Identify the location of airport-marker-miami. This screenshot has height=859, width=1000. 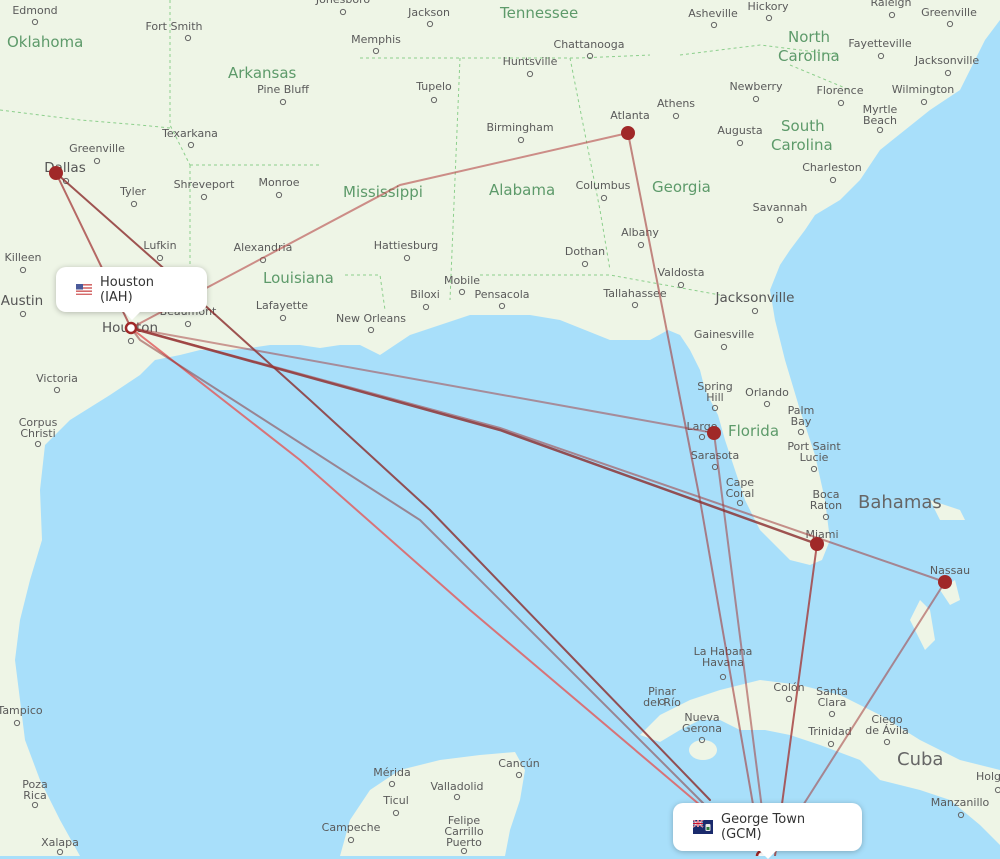
(817, 544).